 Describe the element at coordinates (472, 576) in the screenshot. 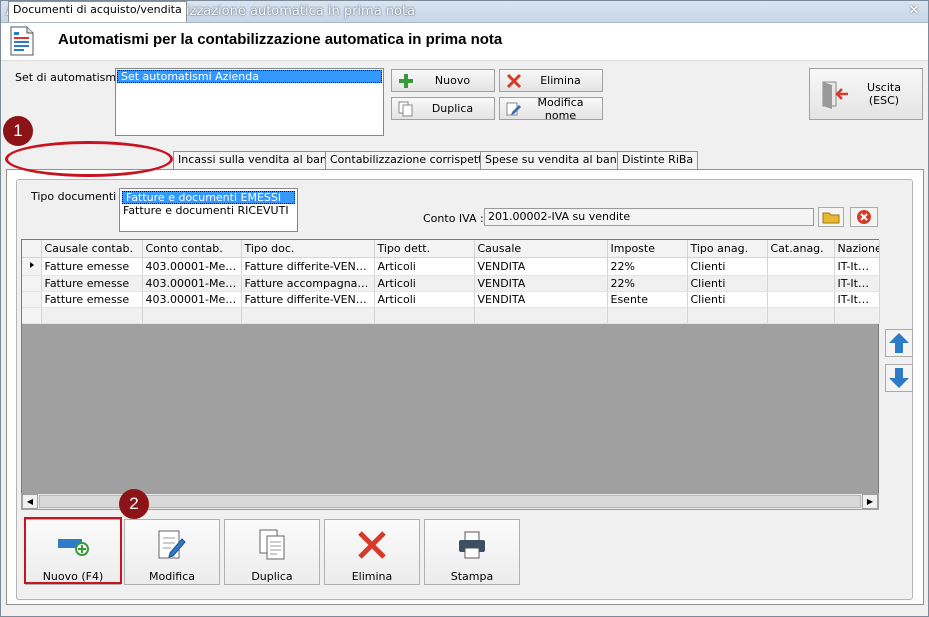

I see `print-label: Stampa` at that location.